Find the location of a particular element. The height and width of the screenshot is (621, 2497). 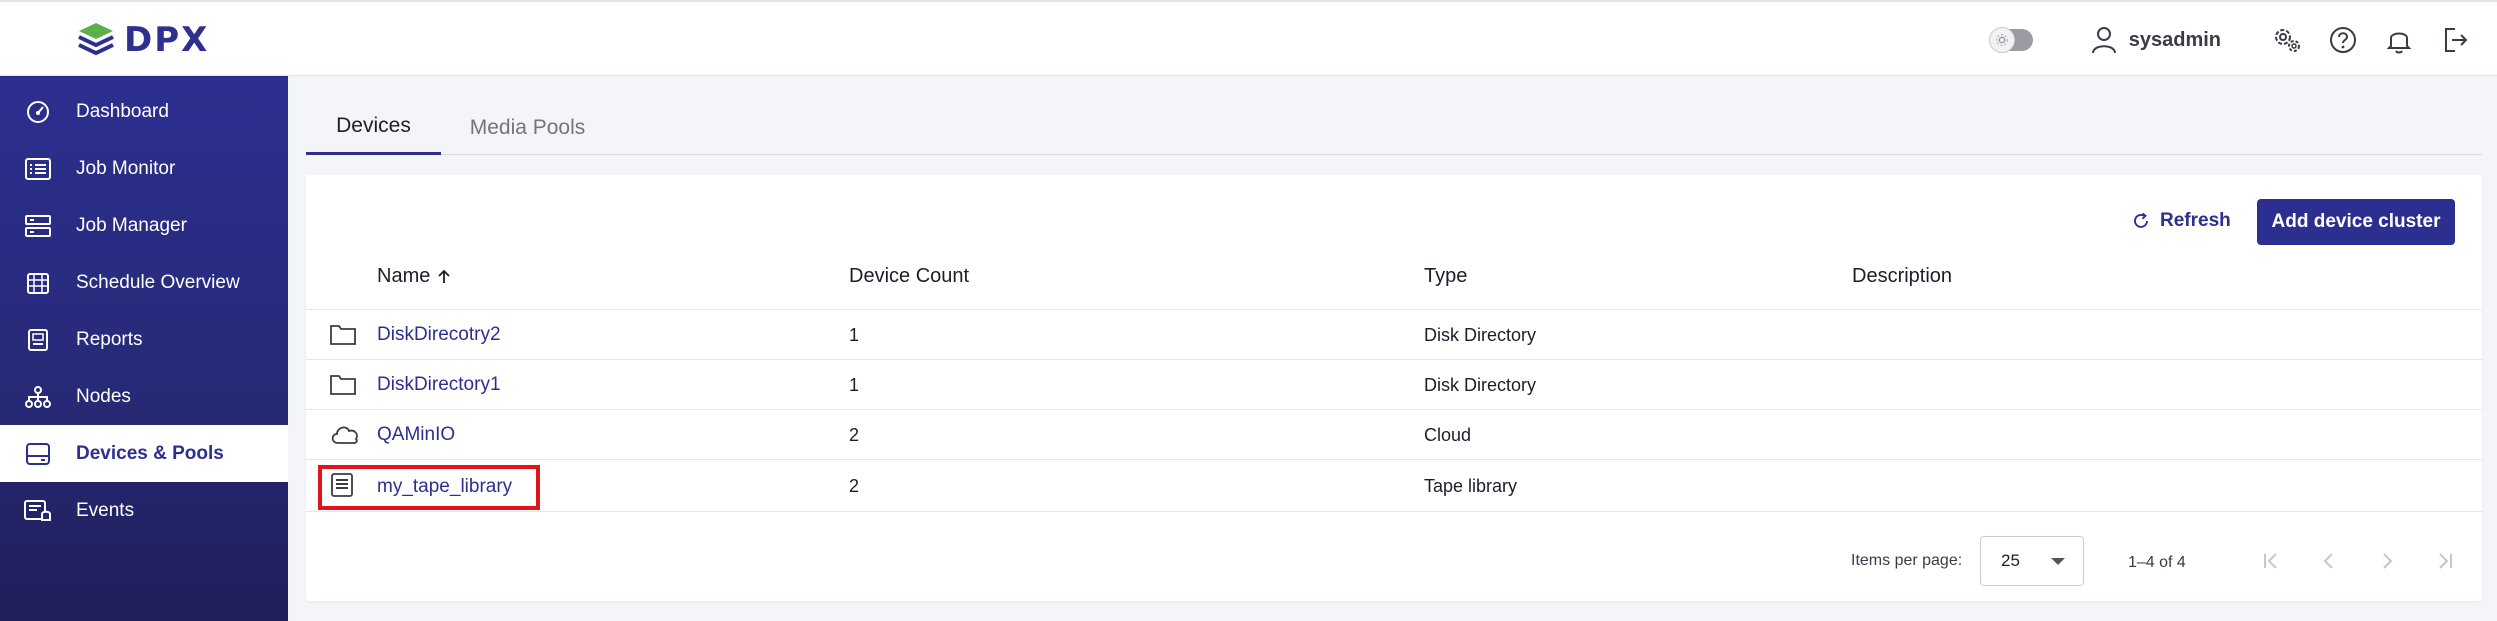

job-monitor-icon is located at coordinates (38, 168).